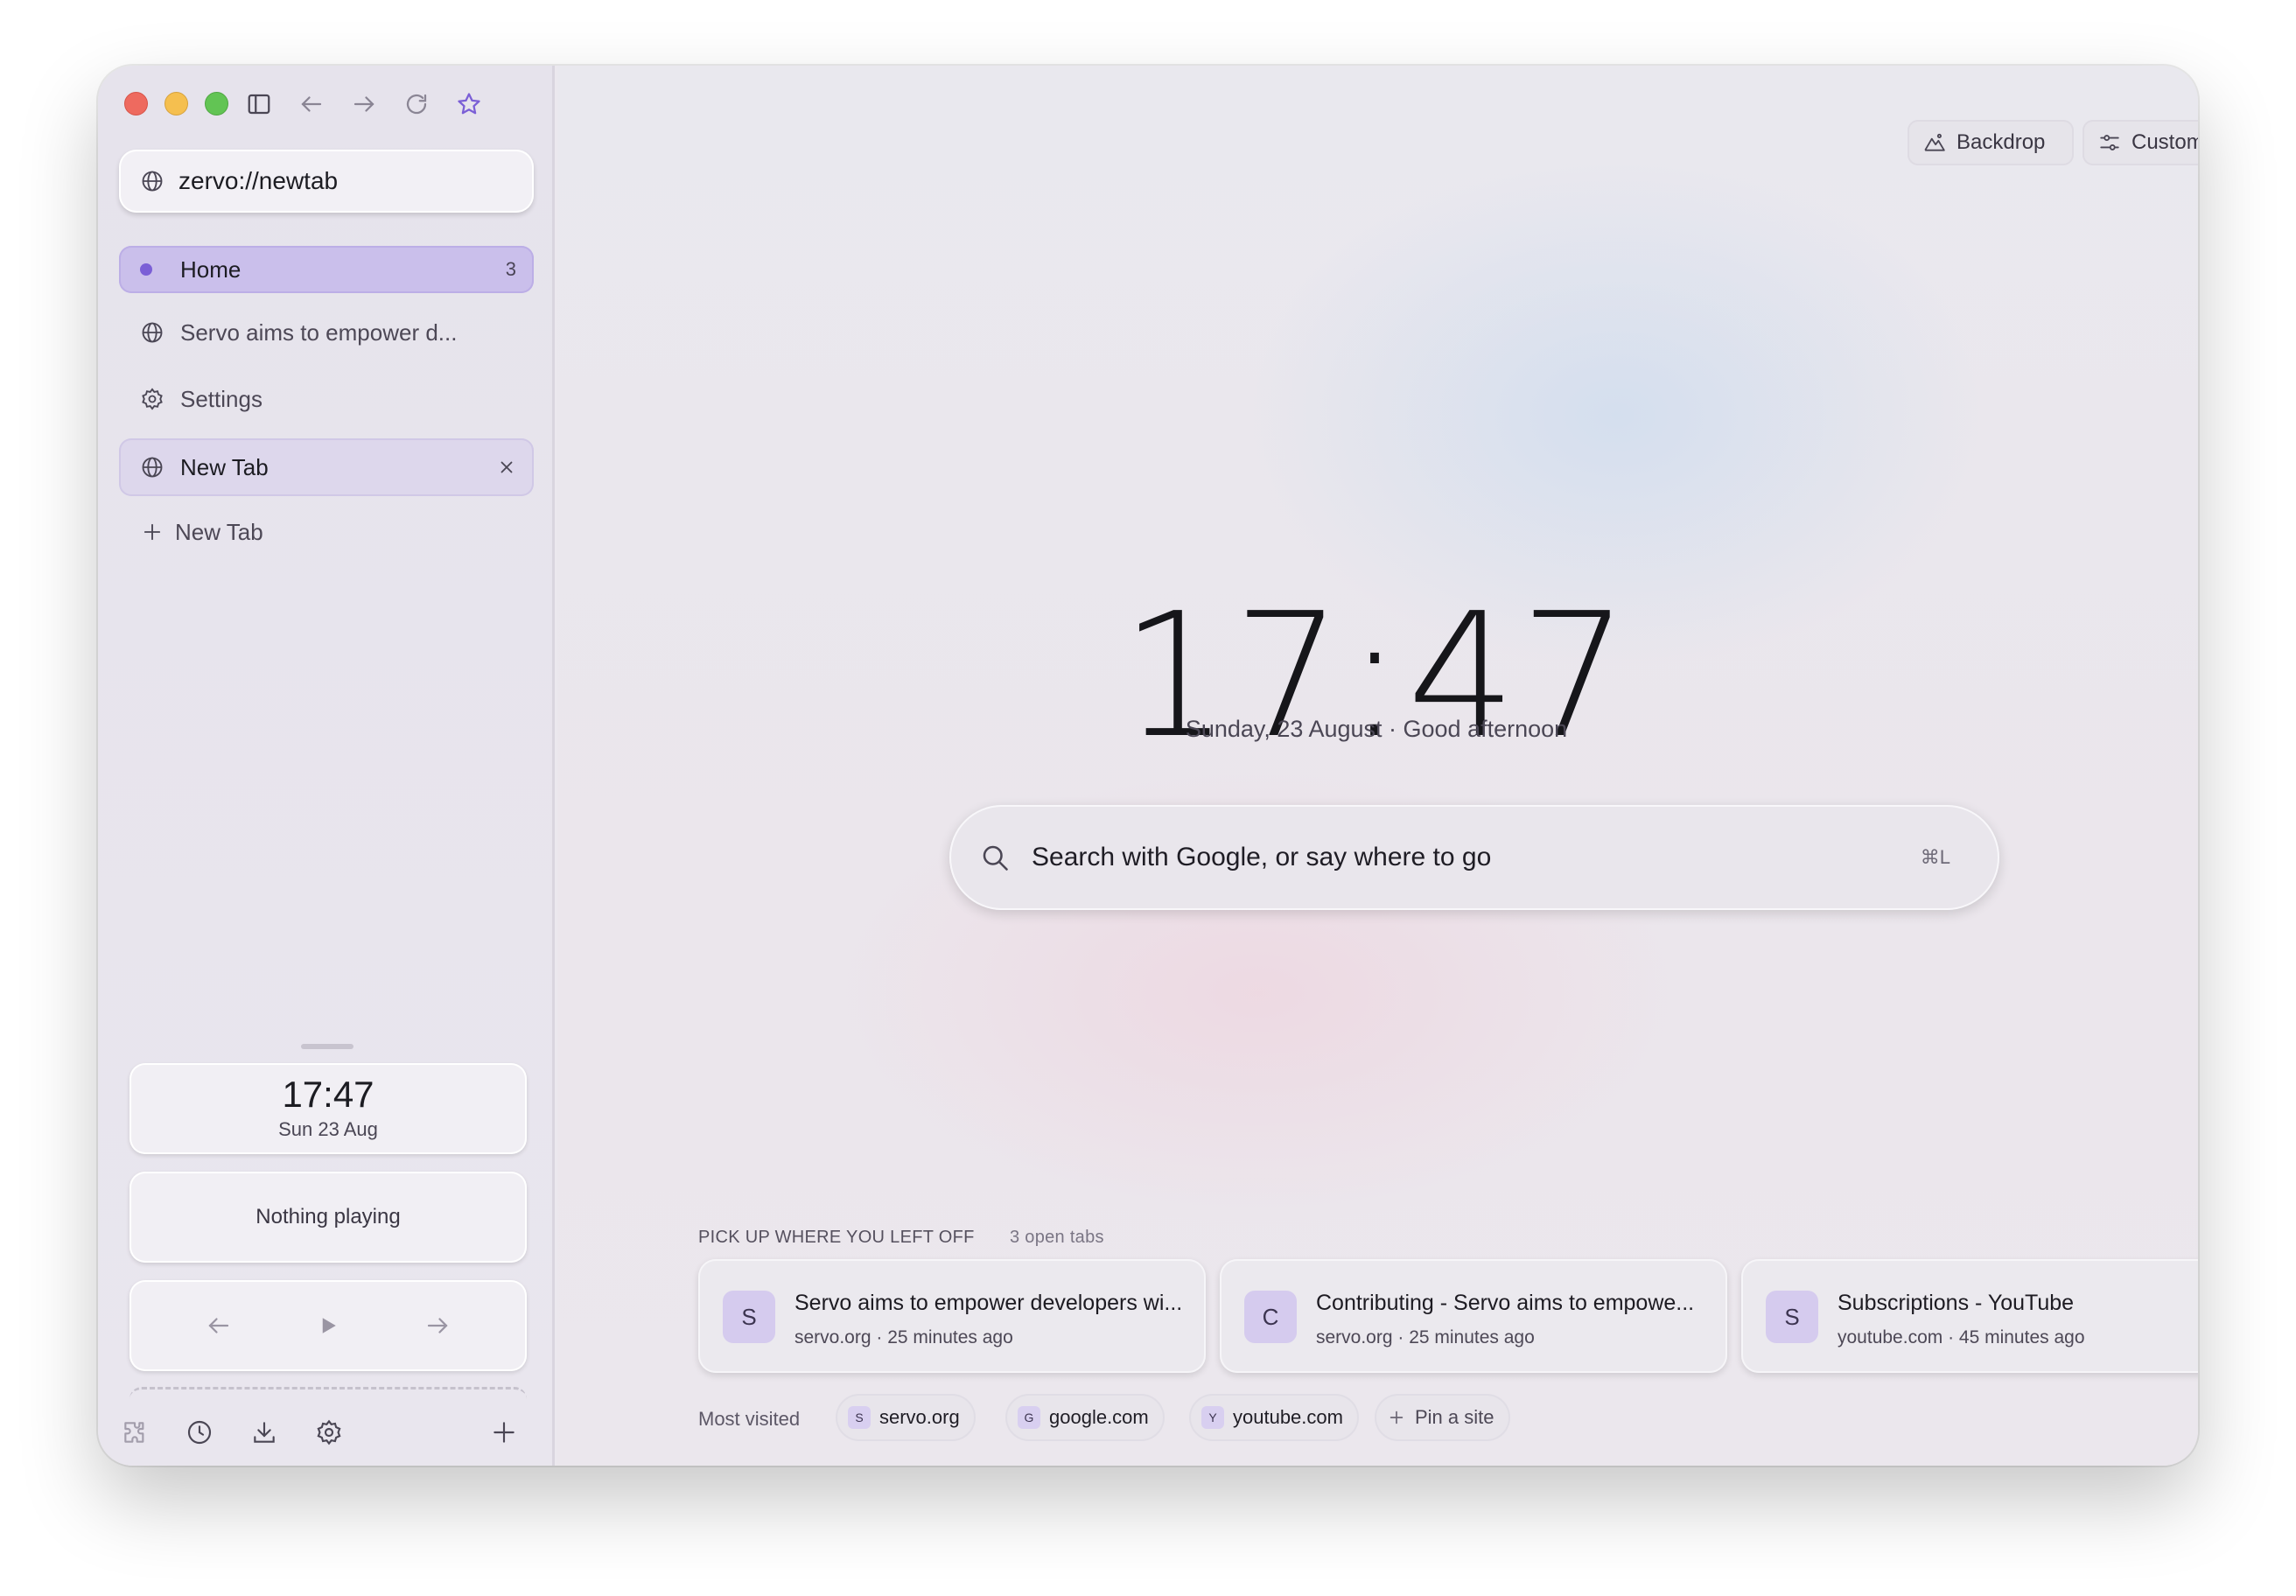  Describe the element at coordinates (258, 180) in the screenshot. I see `address-text: zervo://newtab` at that location.